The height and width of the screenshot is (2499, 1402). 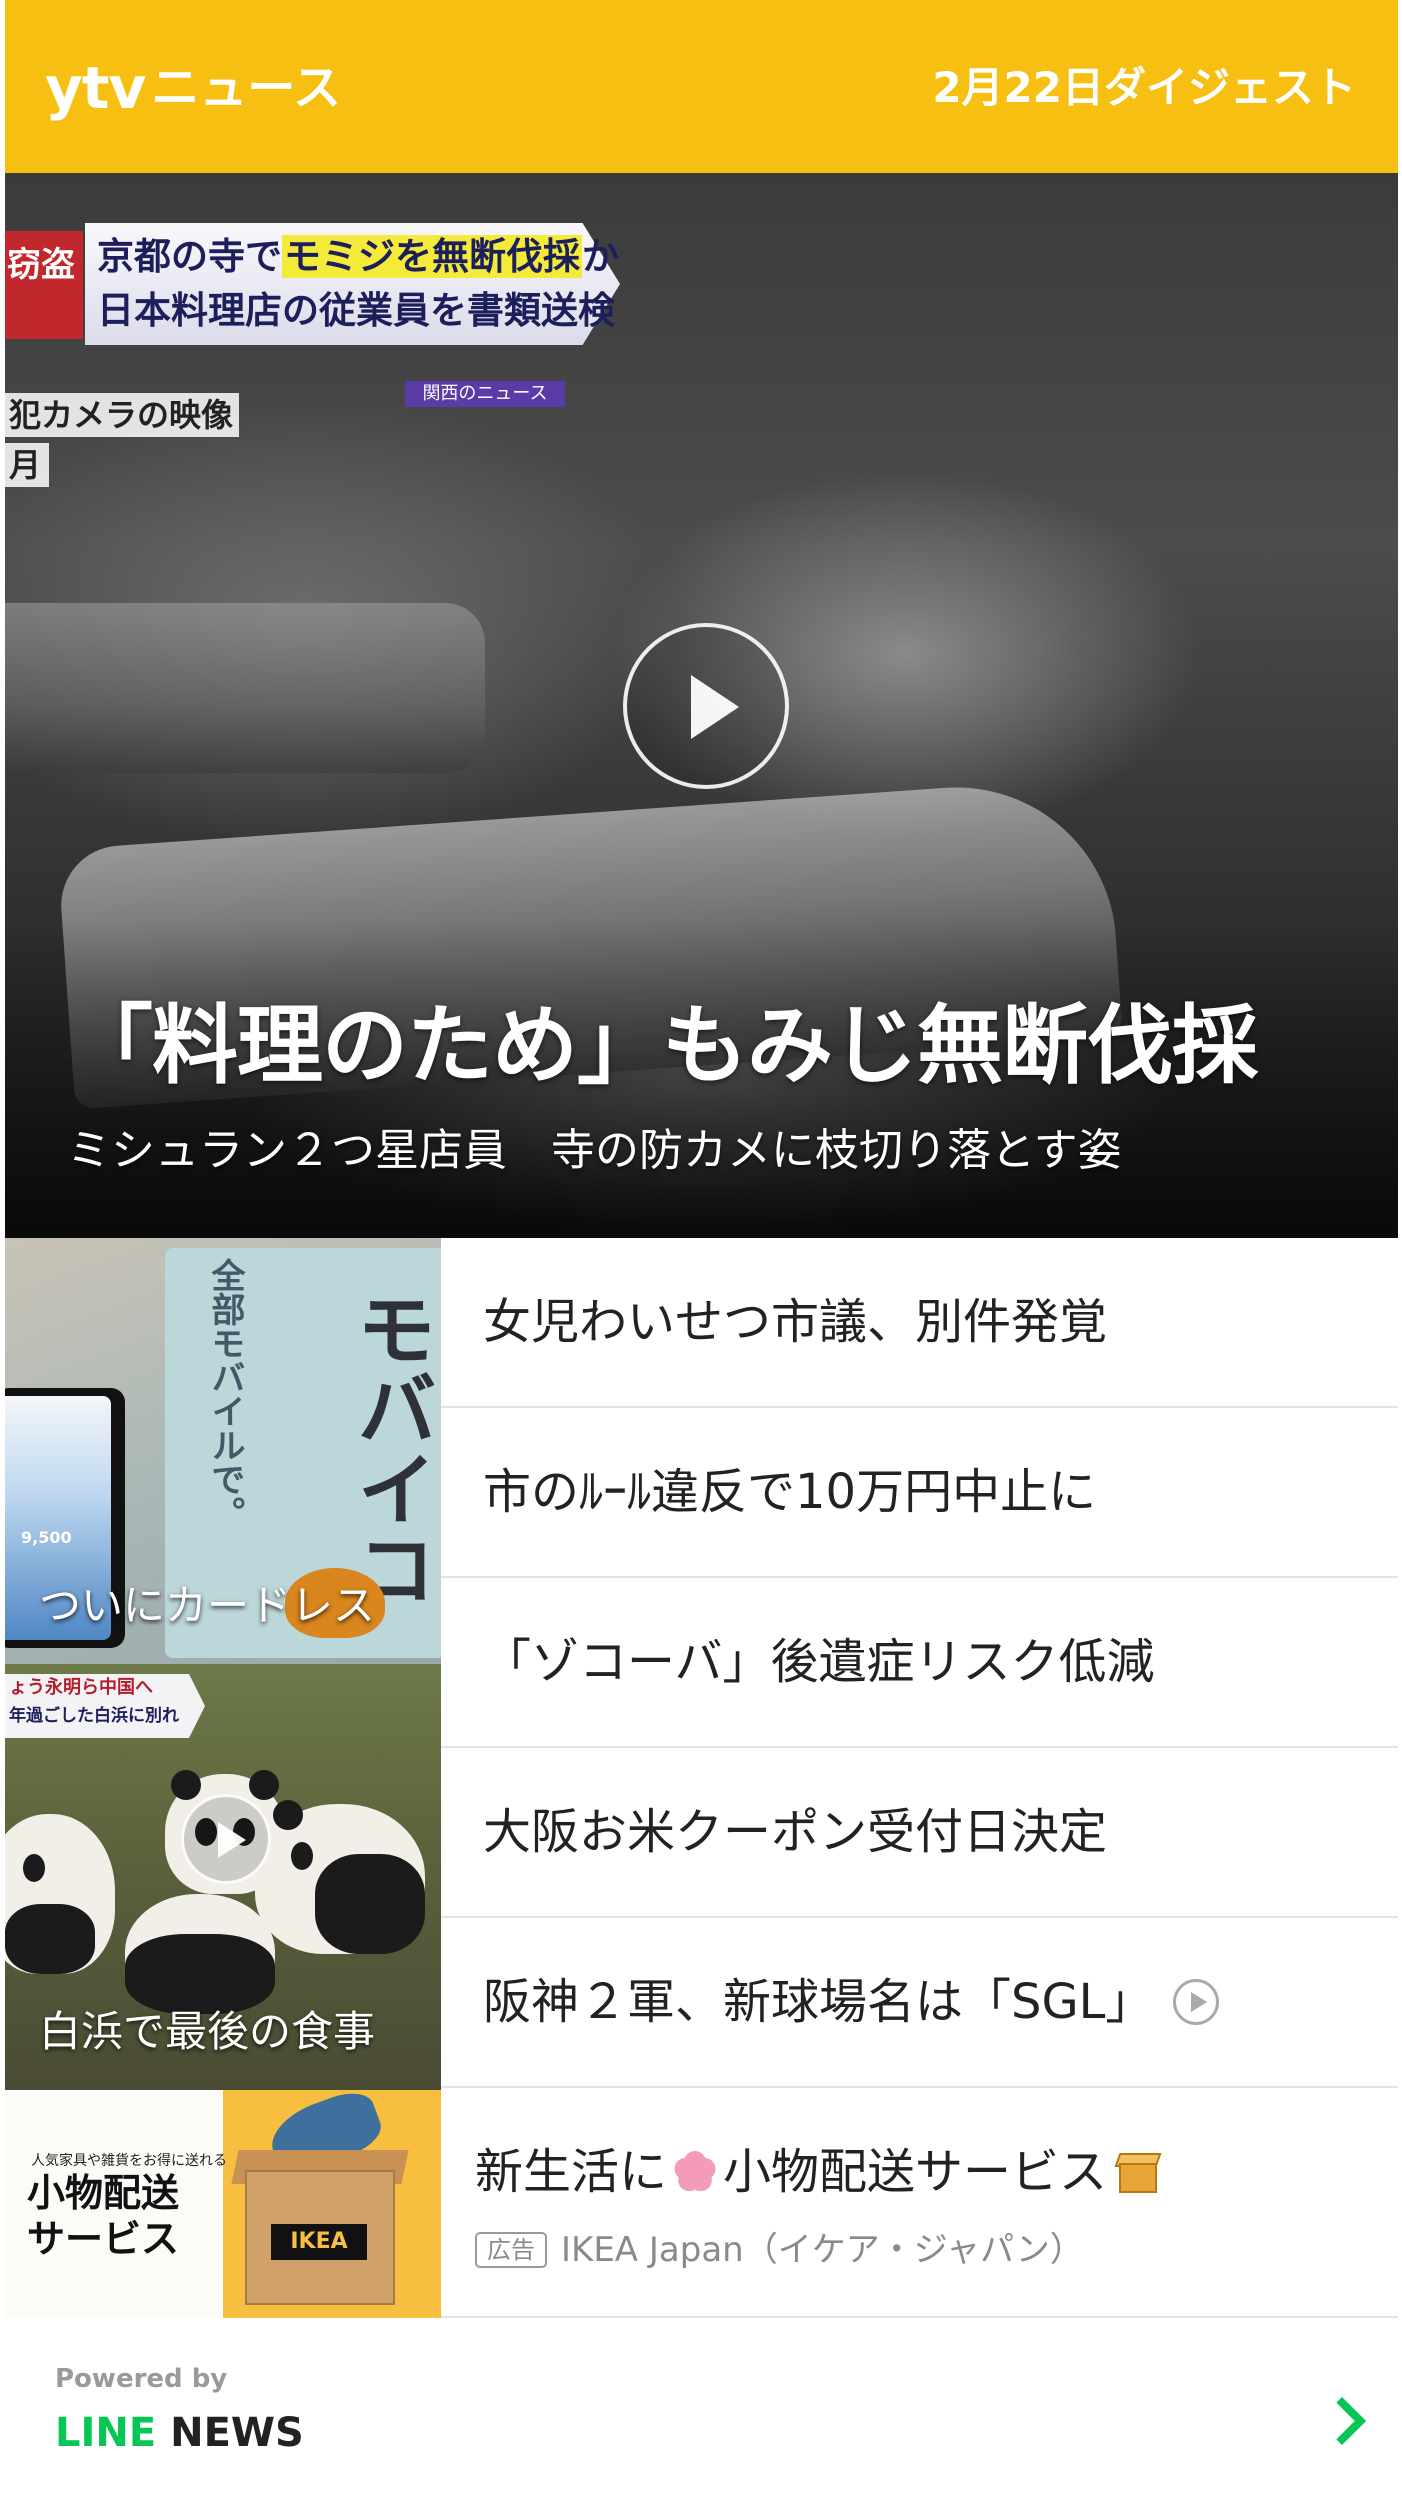 I want to click on panda-telop-line2: 年過ごした白浜に別れ, so click(x=94, y=1716).